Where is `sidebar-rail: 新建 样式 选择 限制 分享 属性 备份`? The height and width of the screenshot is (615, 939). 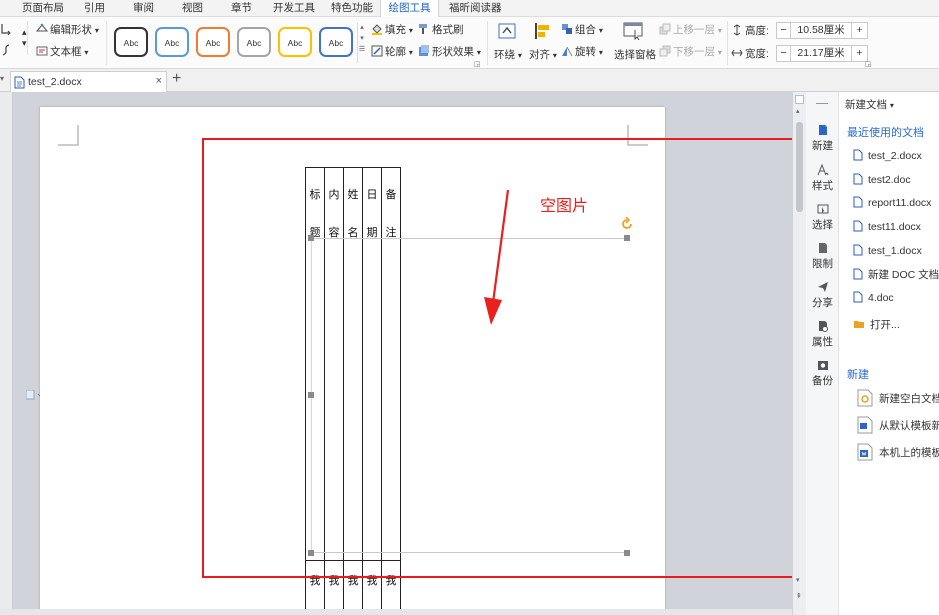 sidebar-rail: 新建 样式 选择 限制 分享 属性 备份 is located at coordinates (822, 353).